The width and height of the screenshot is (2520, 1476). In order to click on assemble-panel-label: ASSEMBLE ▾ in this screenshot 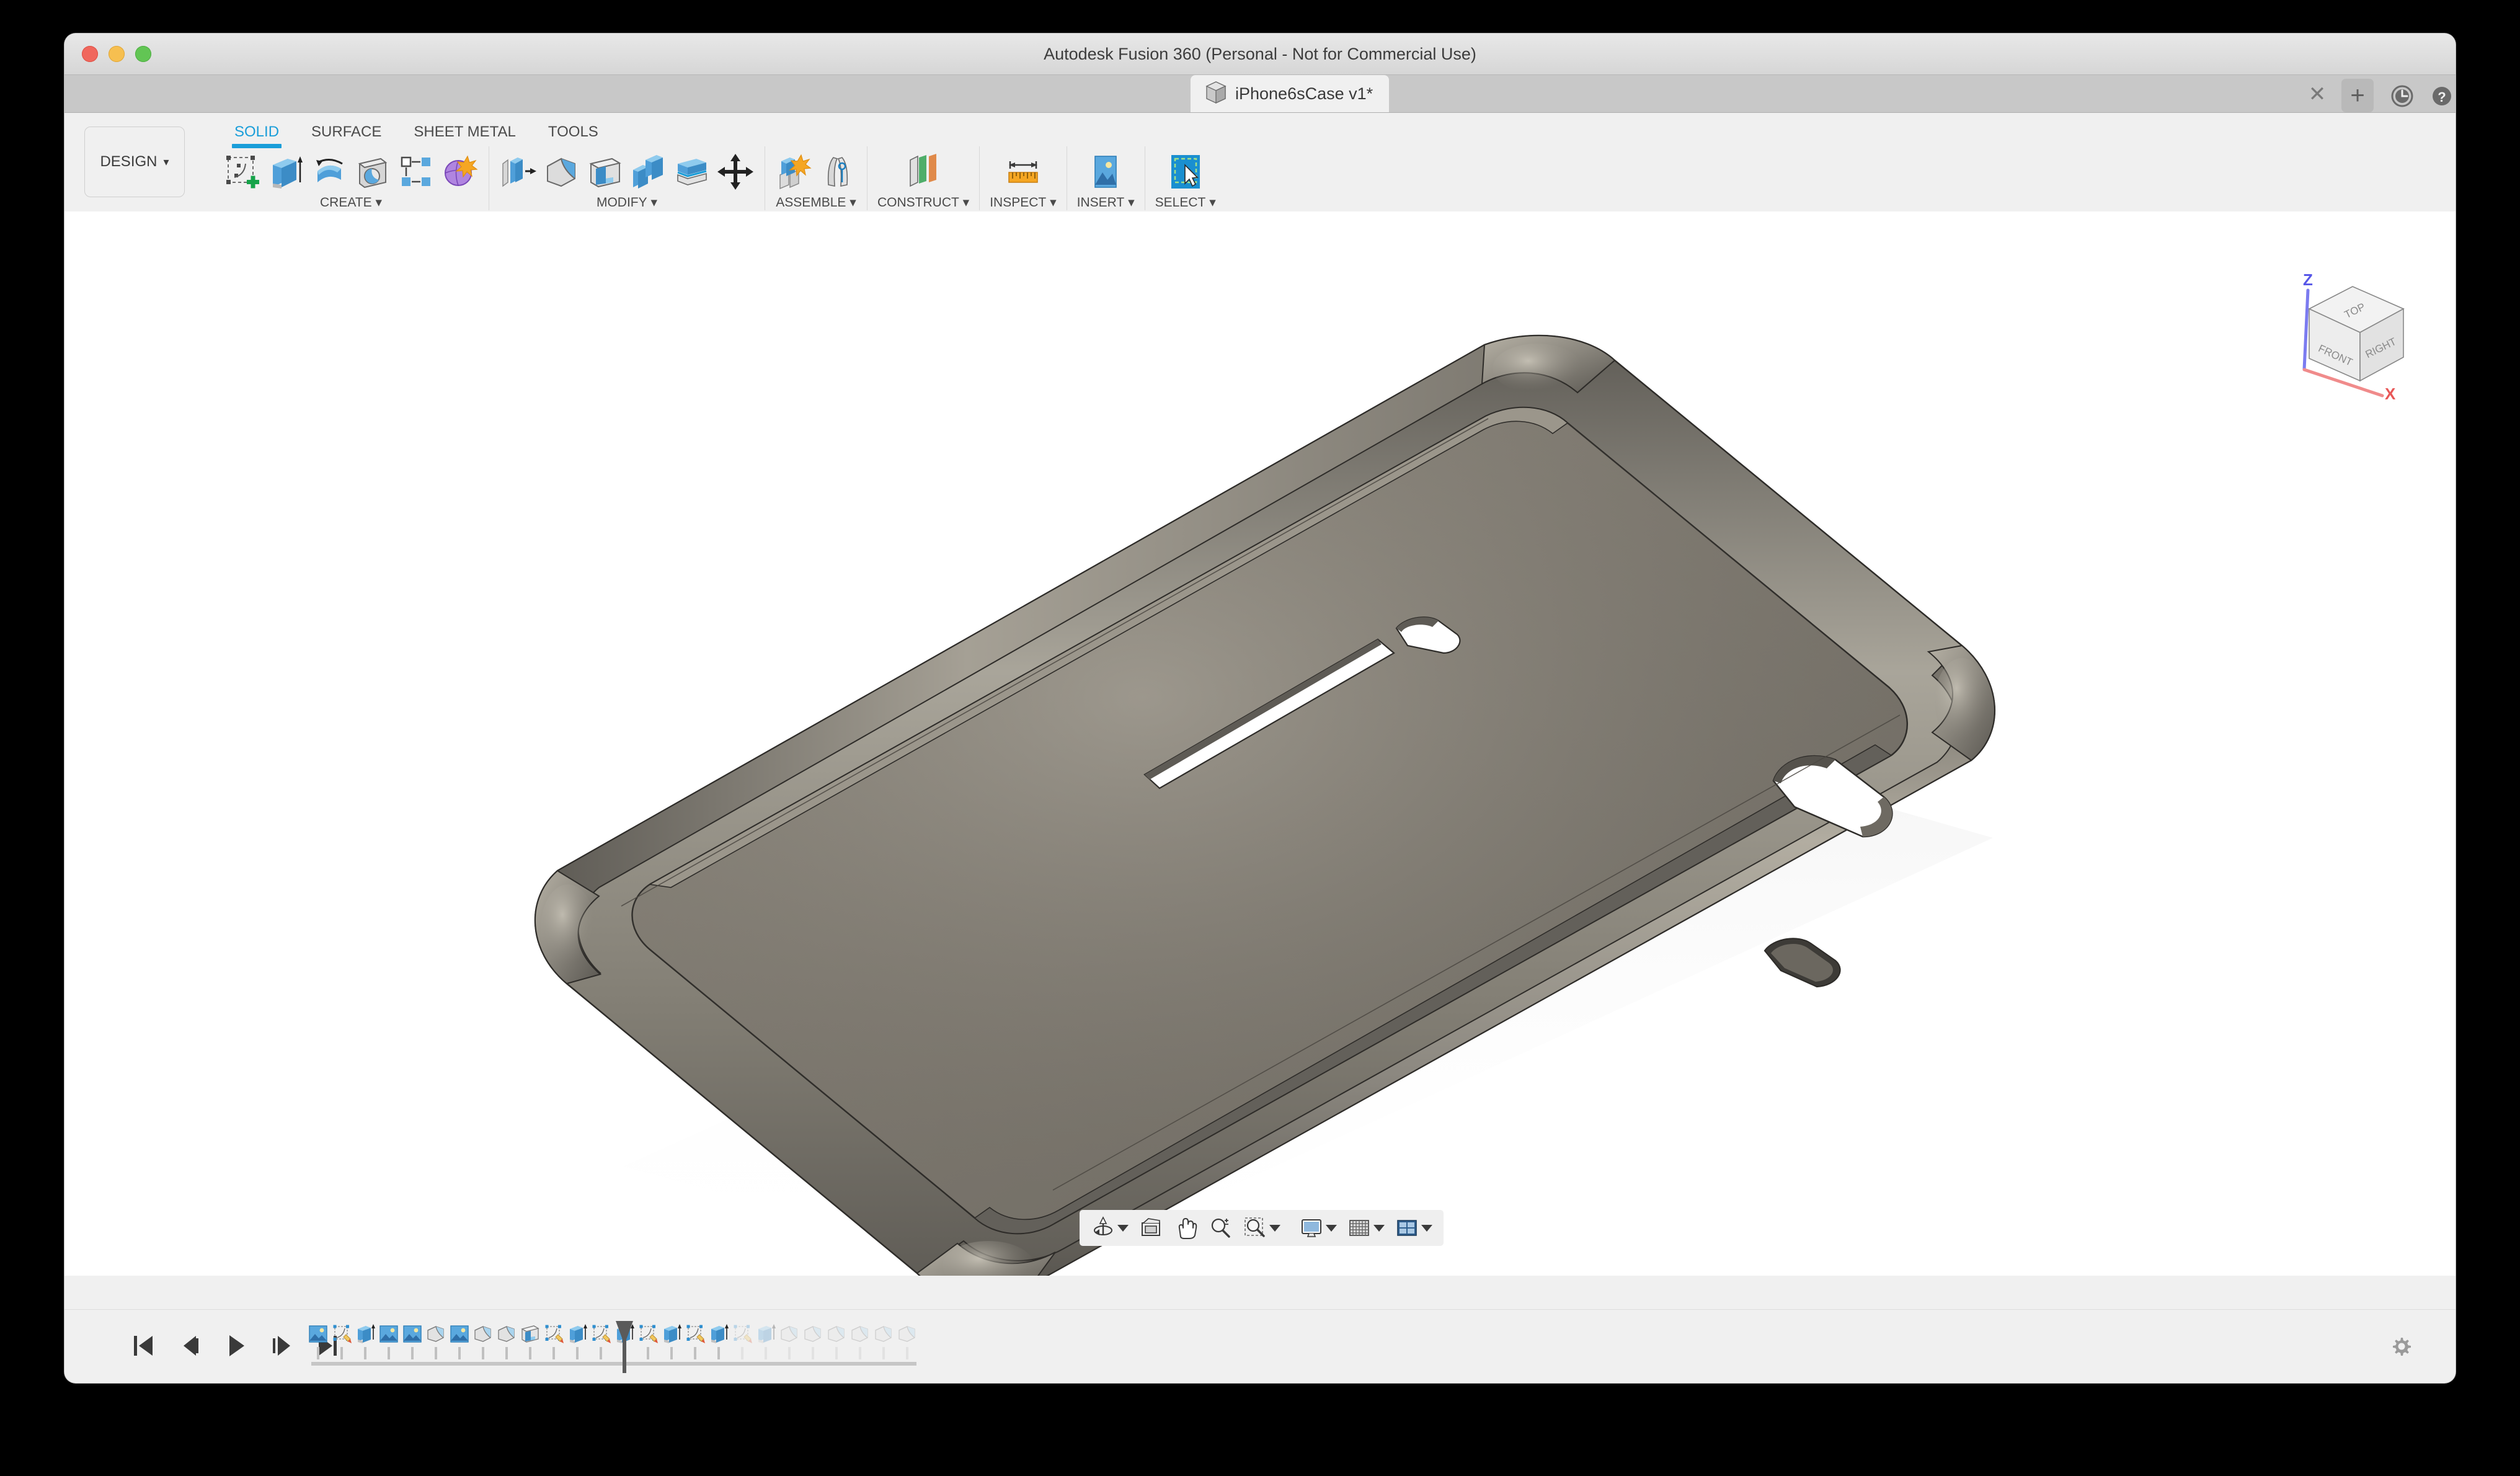, I will do `click(816, 202)`.